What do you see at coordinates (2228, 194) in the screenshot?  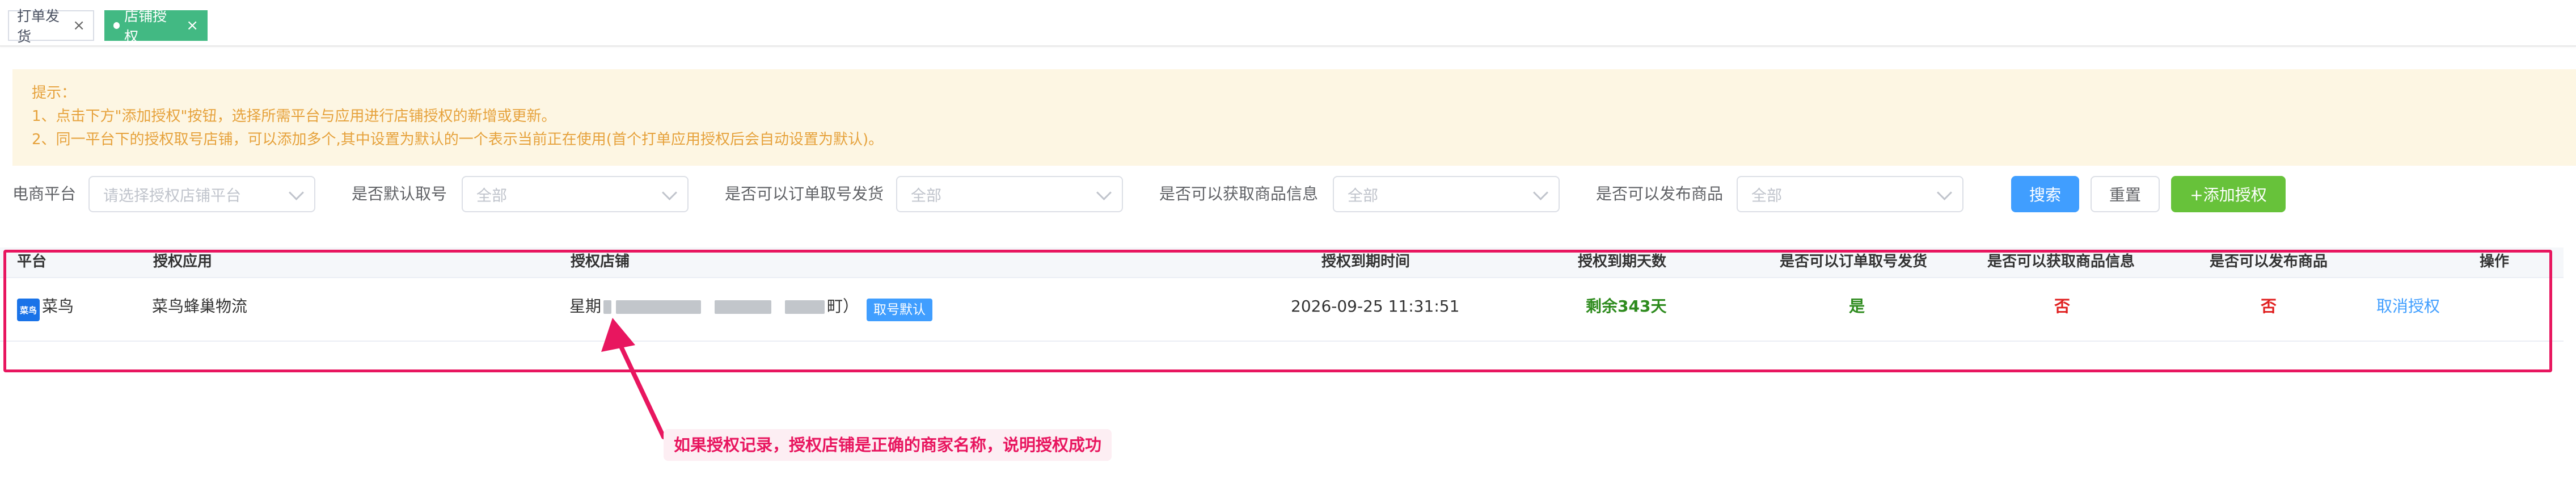 I see `add-auth-button: +添加授权` at bounding box center [2228, 194].